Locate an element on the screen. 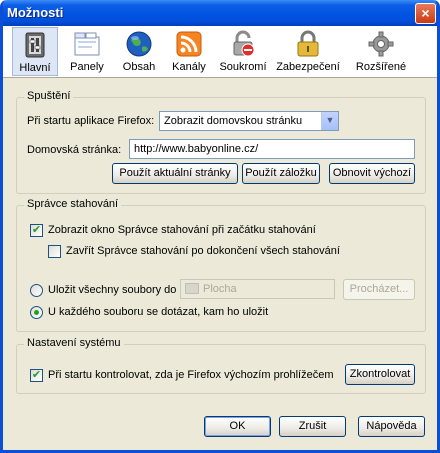  radio-selected-dot is located at coordinates (36, 312).